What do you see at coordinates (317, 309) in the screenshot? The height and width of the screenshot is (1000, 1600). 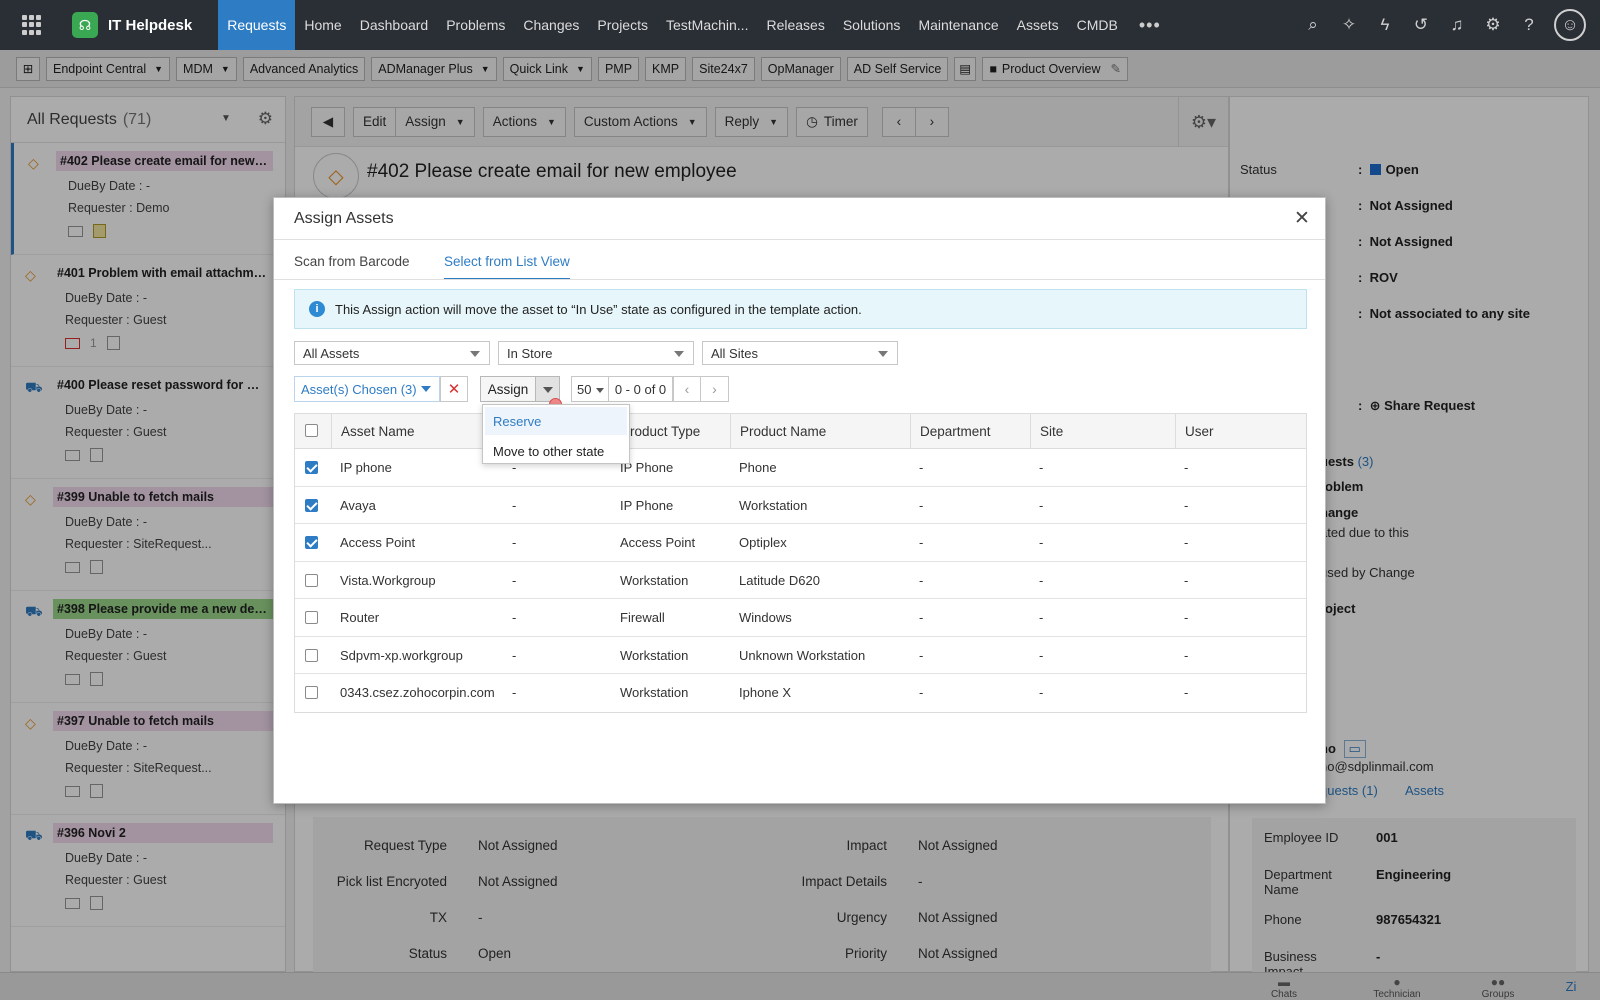 I see `info-icon: i` at bounding box center [317, 309].